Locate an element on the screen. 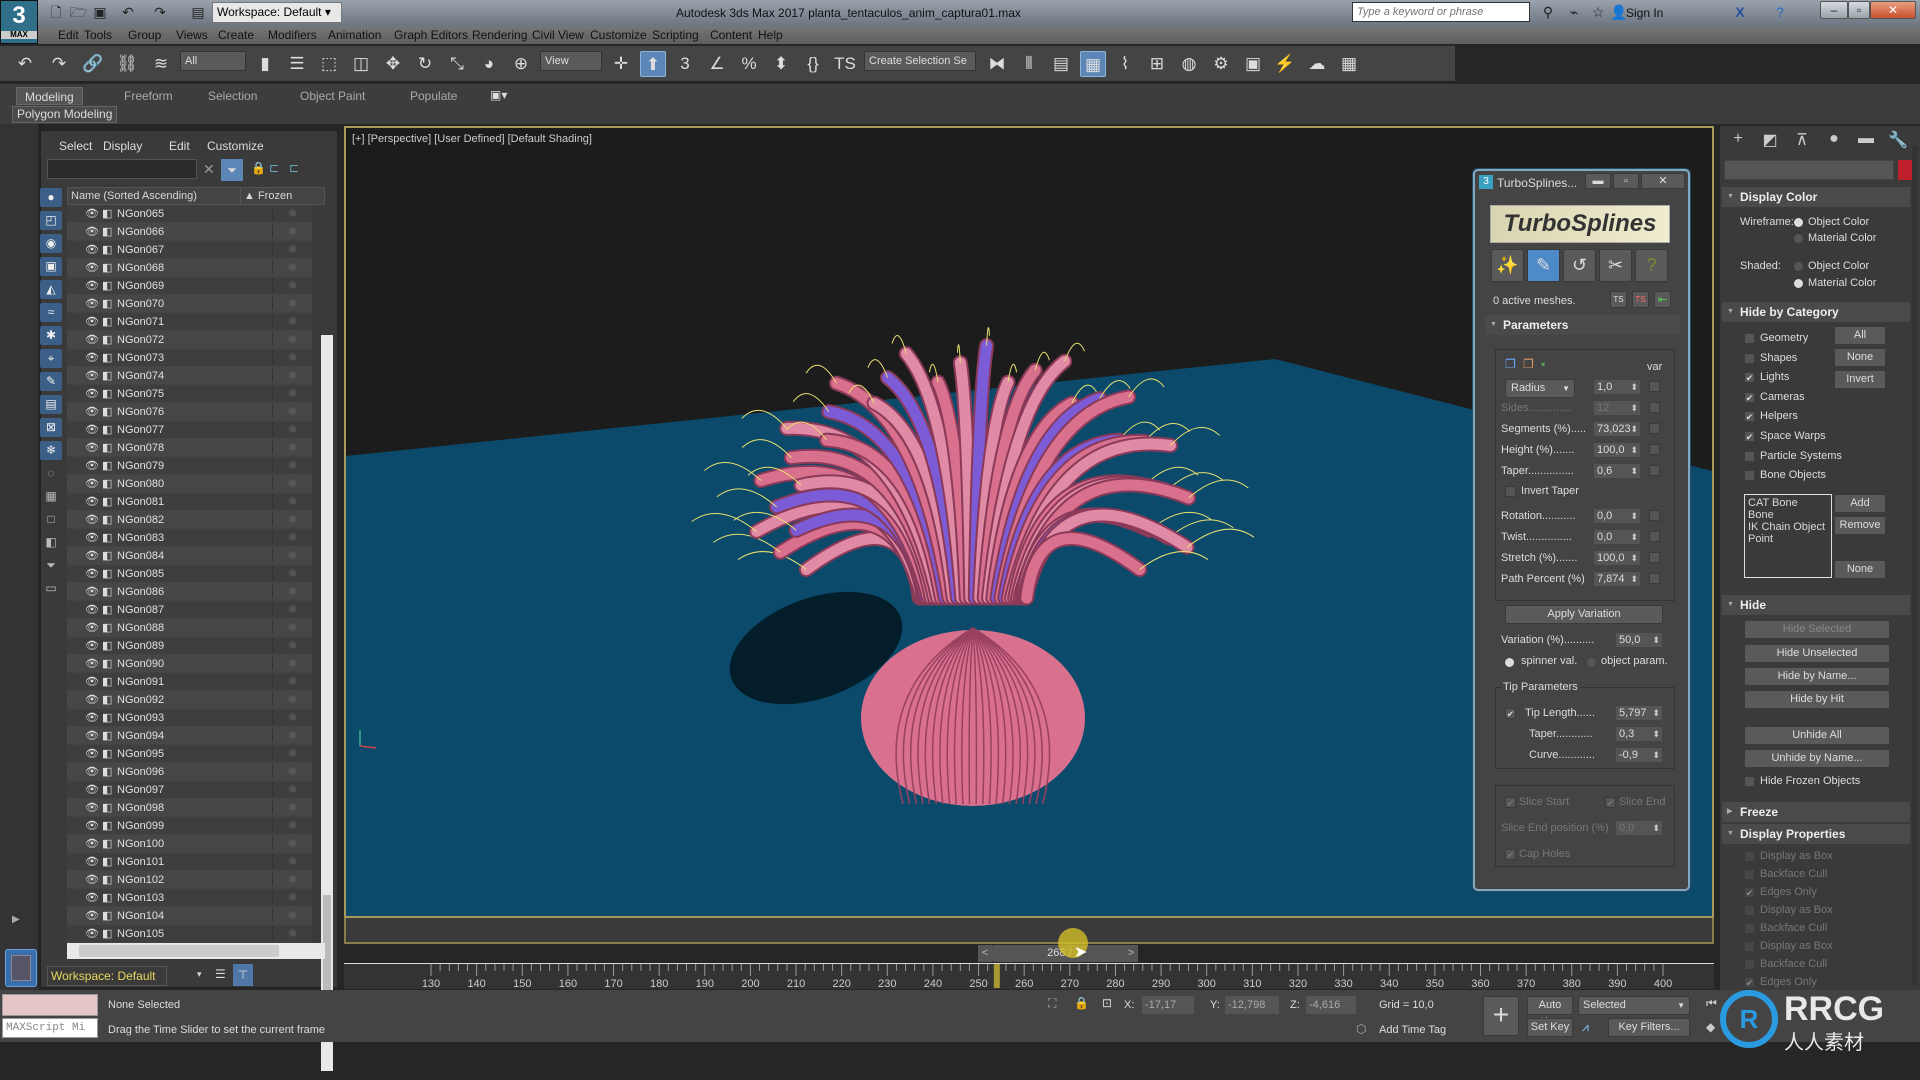 The height and width of the screenshot is (1080, 1920). explorer-workspace-dropdown: Workspace: Default is located at coordinates (107, 976).